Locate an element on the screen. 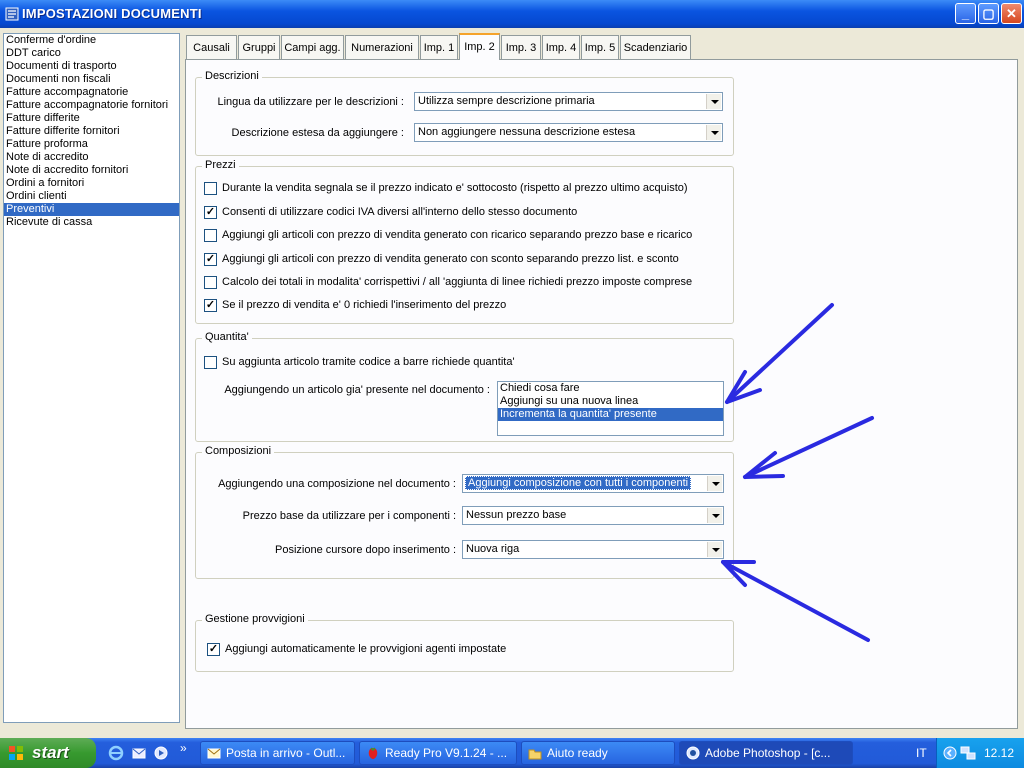 The width and height of the screenshot is (1024, 768). photoshop-icon is located at coordinates (693, 753).